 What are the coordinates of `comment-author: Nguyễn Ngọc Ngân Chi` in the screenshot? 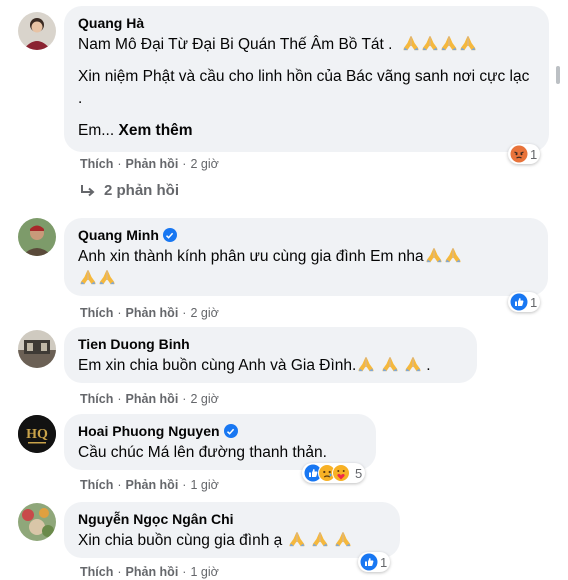 It's located at (232, 519).